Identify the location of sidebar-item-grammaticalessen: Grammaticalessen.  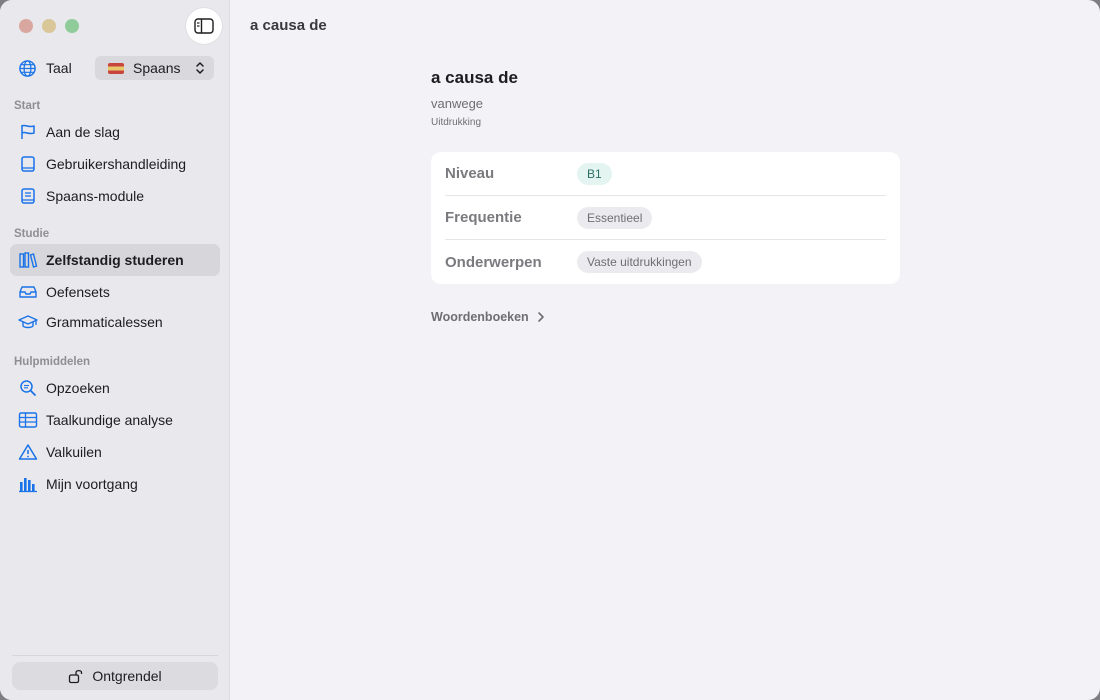
(115, 322).